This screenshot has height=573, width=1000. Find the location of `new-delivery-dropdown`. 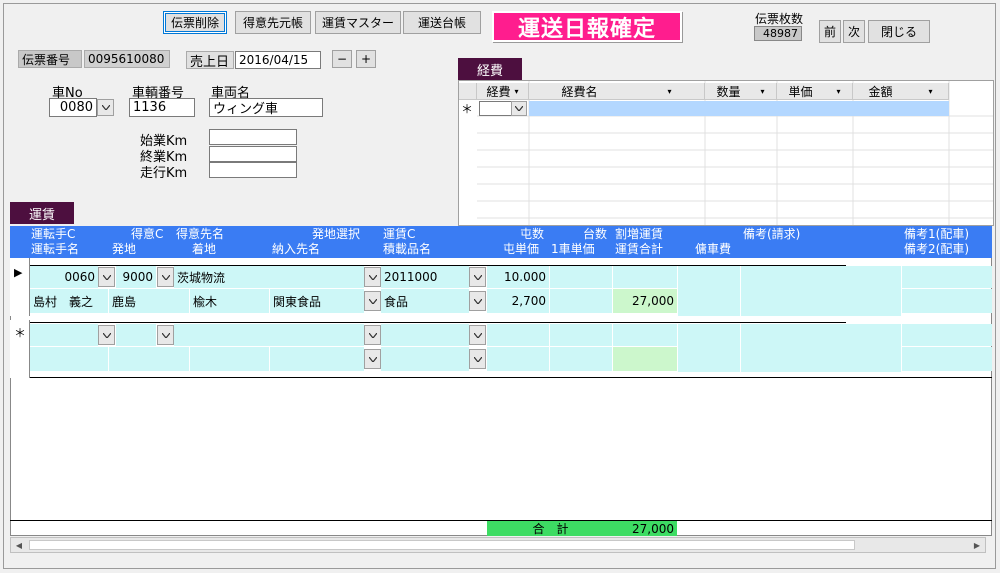

new-delivery-dropdown is located at coordinates (372, 359).